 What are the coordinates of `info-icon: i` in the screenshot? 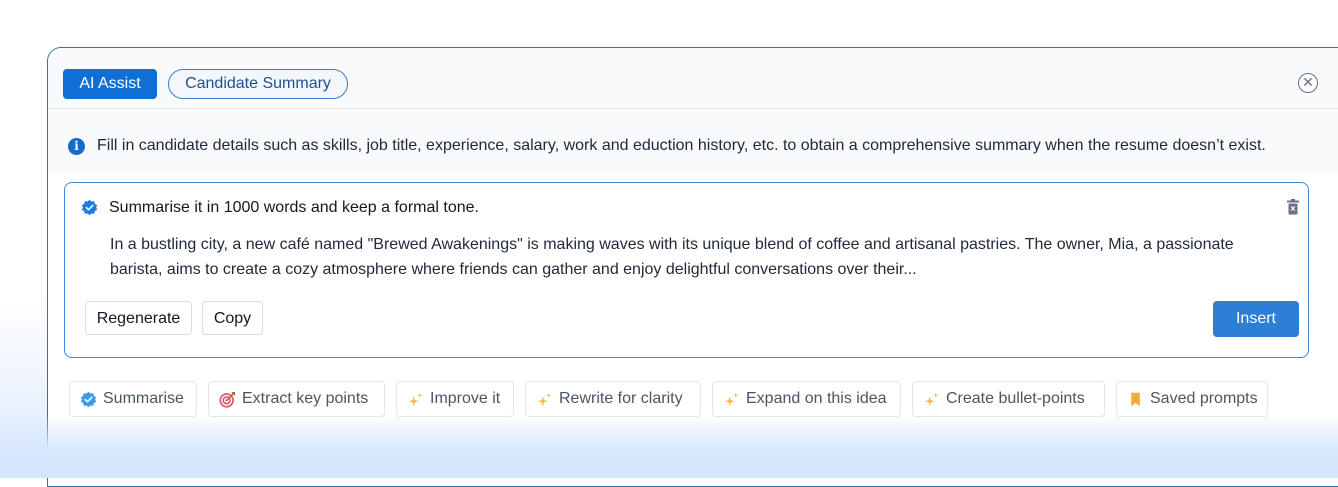 It's located at (76, 146).